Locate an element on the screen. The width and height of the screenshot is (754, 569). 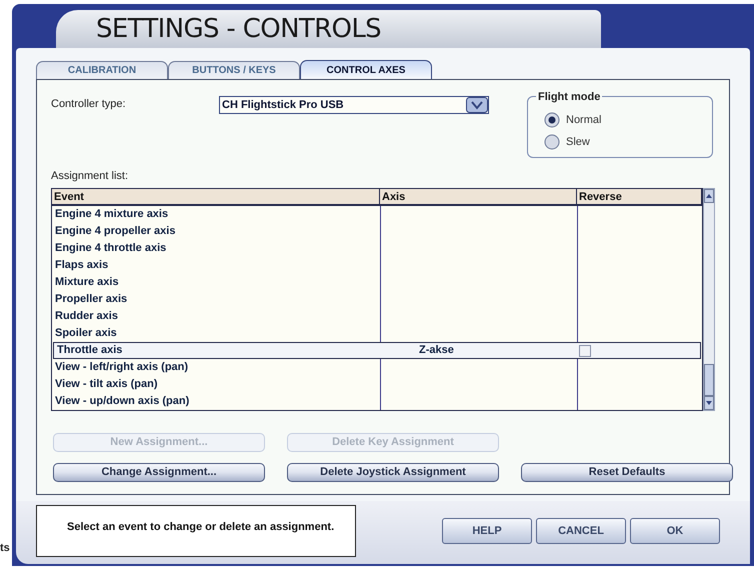
dialog-button: CANCEL is located at coordinates (581, 531).